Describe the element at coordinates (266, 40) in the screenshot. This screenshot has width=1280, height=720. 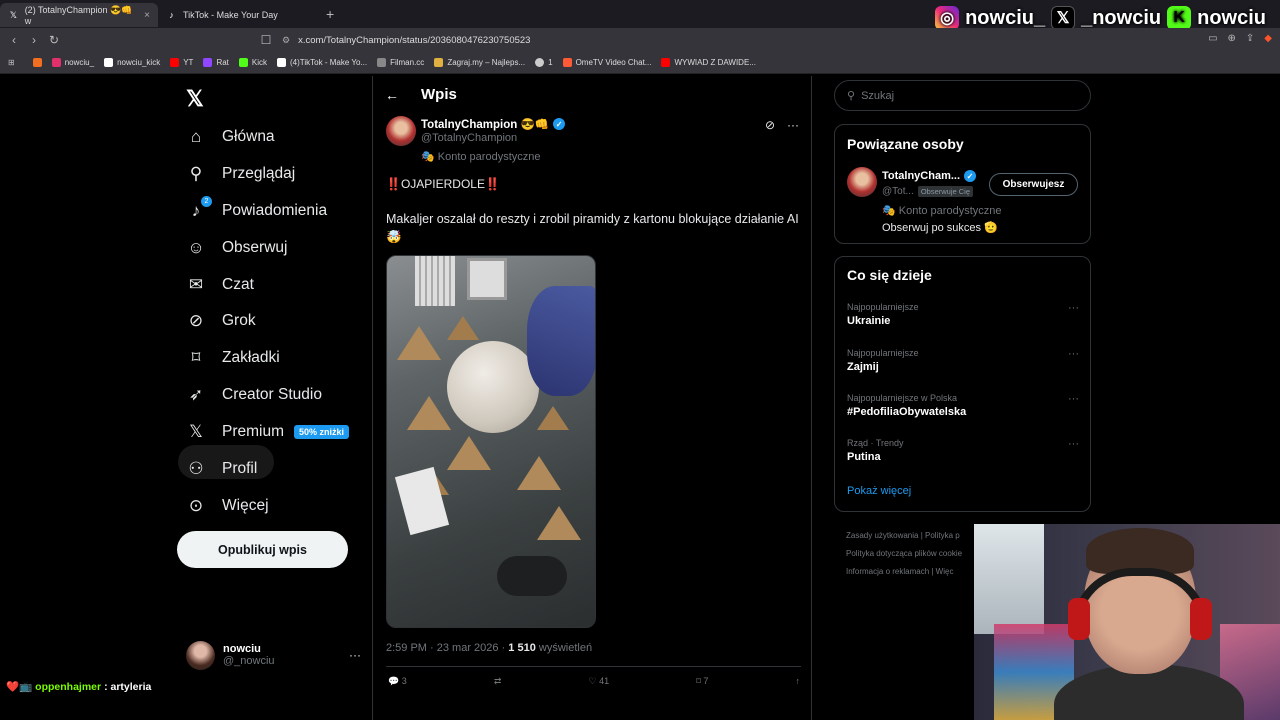
I see `bookmark-page-icon: ☐` at that location.